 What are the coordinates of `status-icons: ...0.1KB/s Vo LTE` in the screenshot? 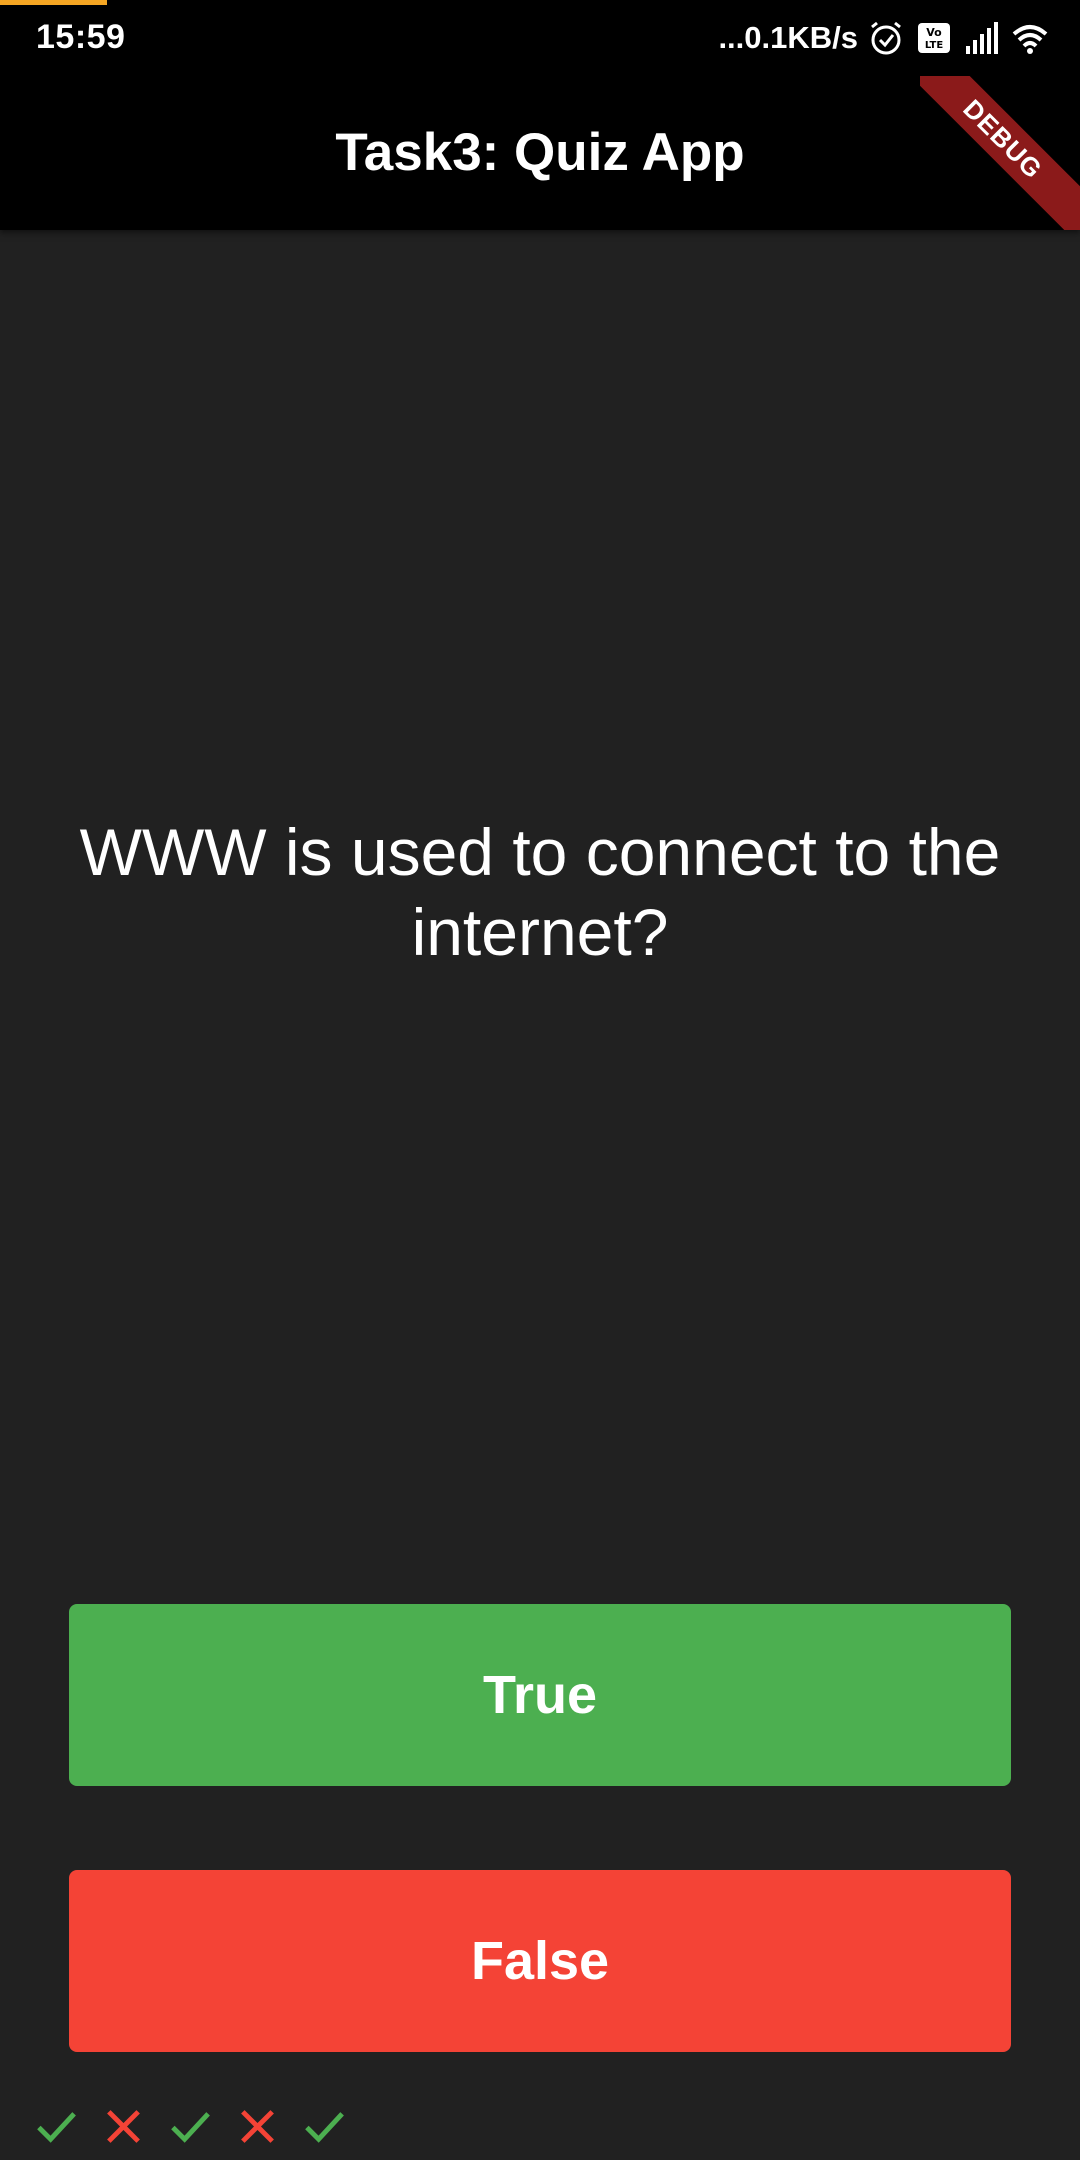 It's located at (884, 38).